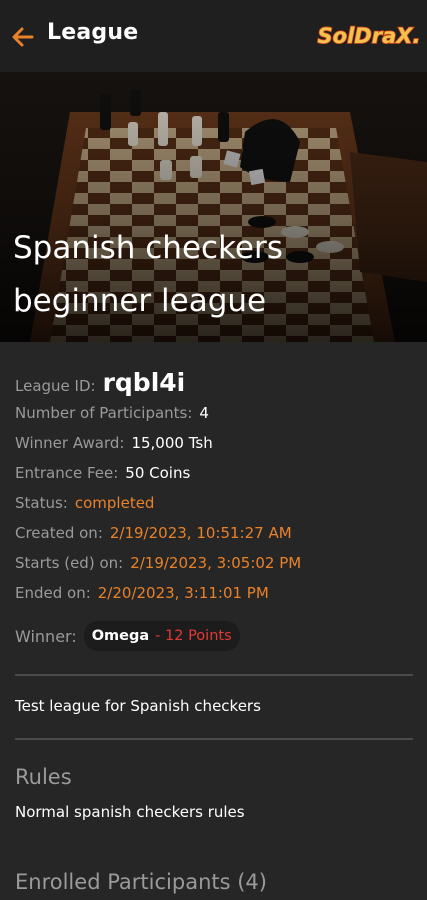 The width and height of the screenshot is (427, 900). Describe the element at coordinates (144, 382) in the screenshot. I see `league-id-value: rqbl4i` at that location.